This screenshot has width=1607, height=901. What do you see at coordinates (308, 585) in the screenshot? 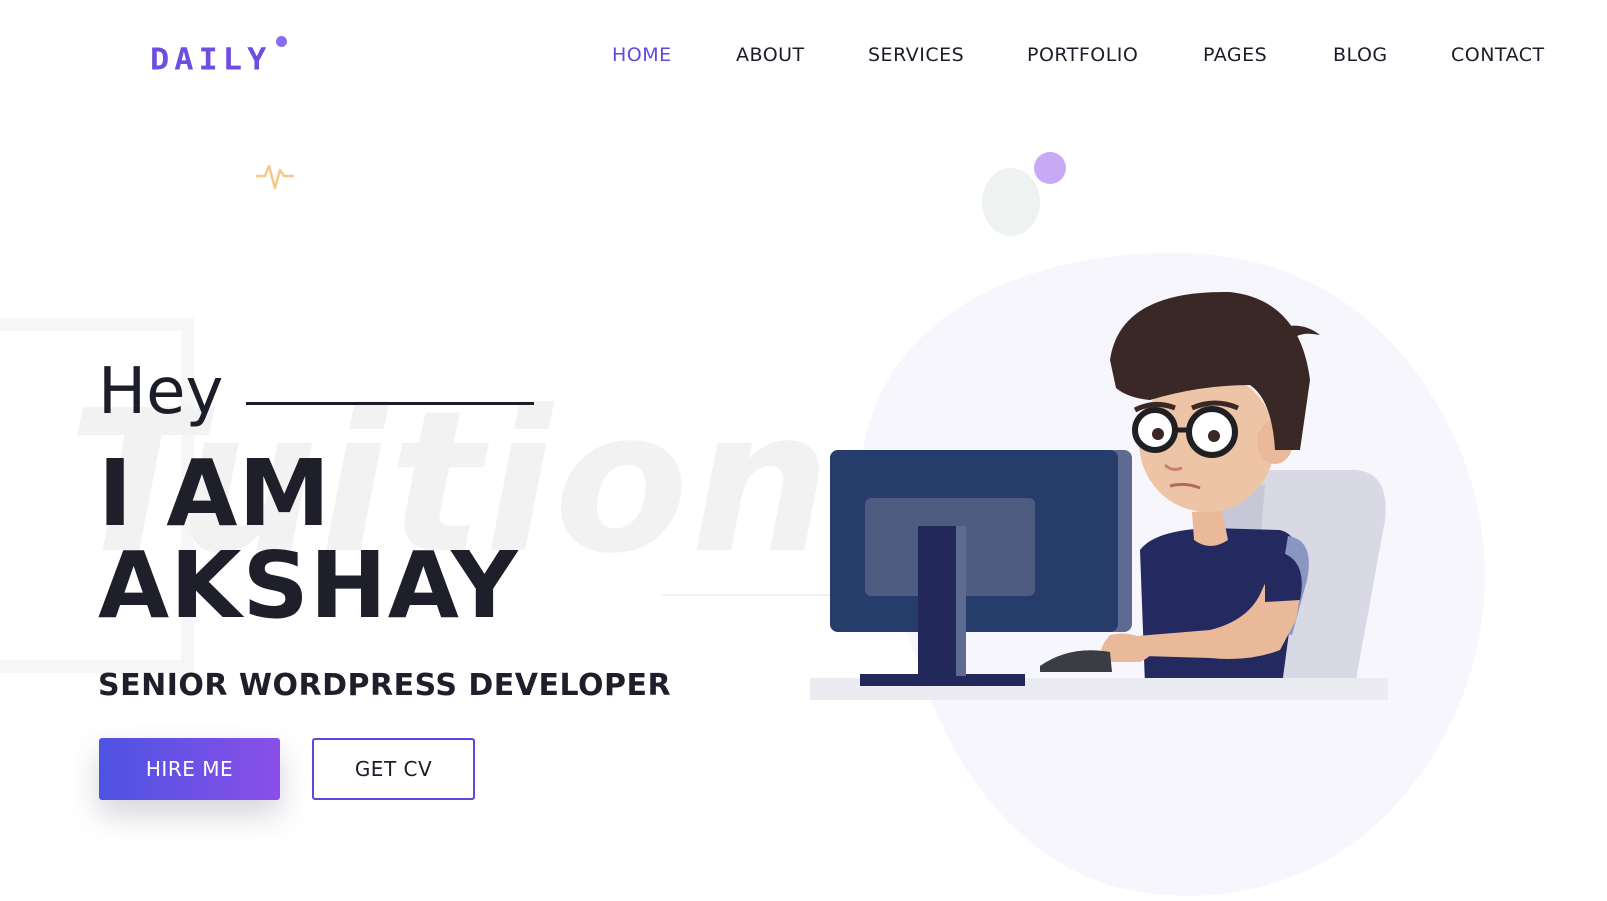
I see `hero-name-line2: AKSHAY` at bounding box center [308, 585].